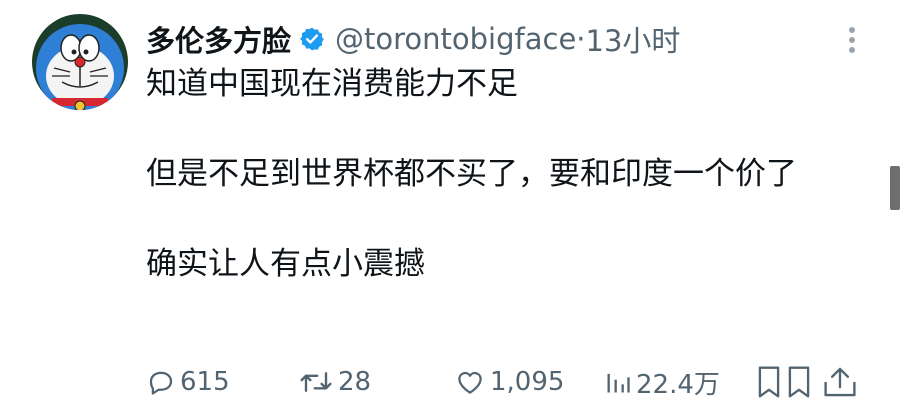 Image resolution: width=900 pixels, height=416 pixels. I want to click on avatar, so click(80, 62).